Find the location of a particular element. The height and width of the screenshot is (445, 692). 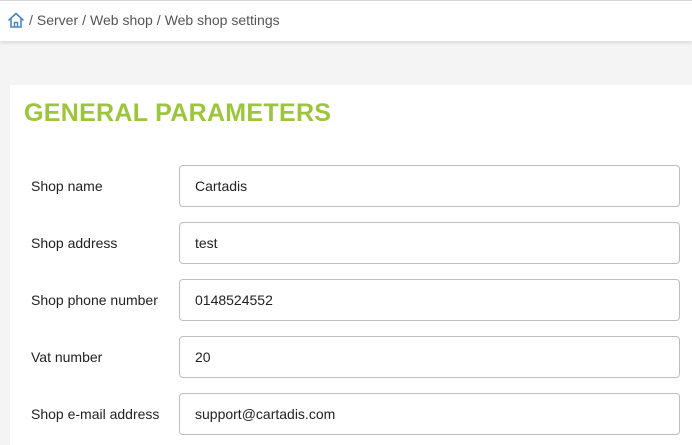

vat-number-label: Vat number is located at coordinates (67, 357).